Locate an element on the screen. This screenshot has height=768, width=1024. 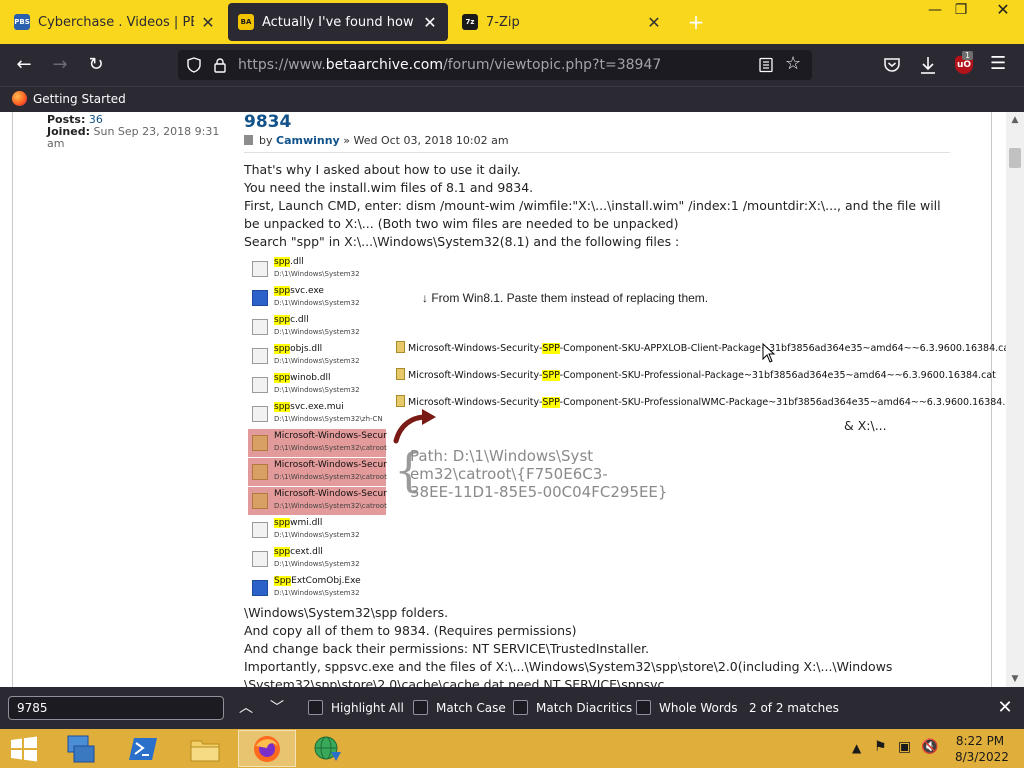
post-author-link: Camwinny is located at coordinates (308, 140).